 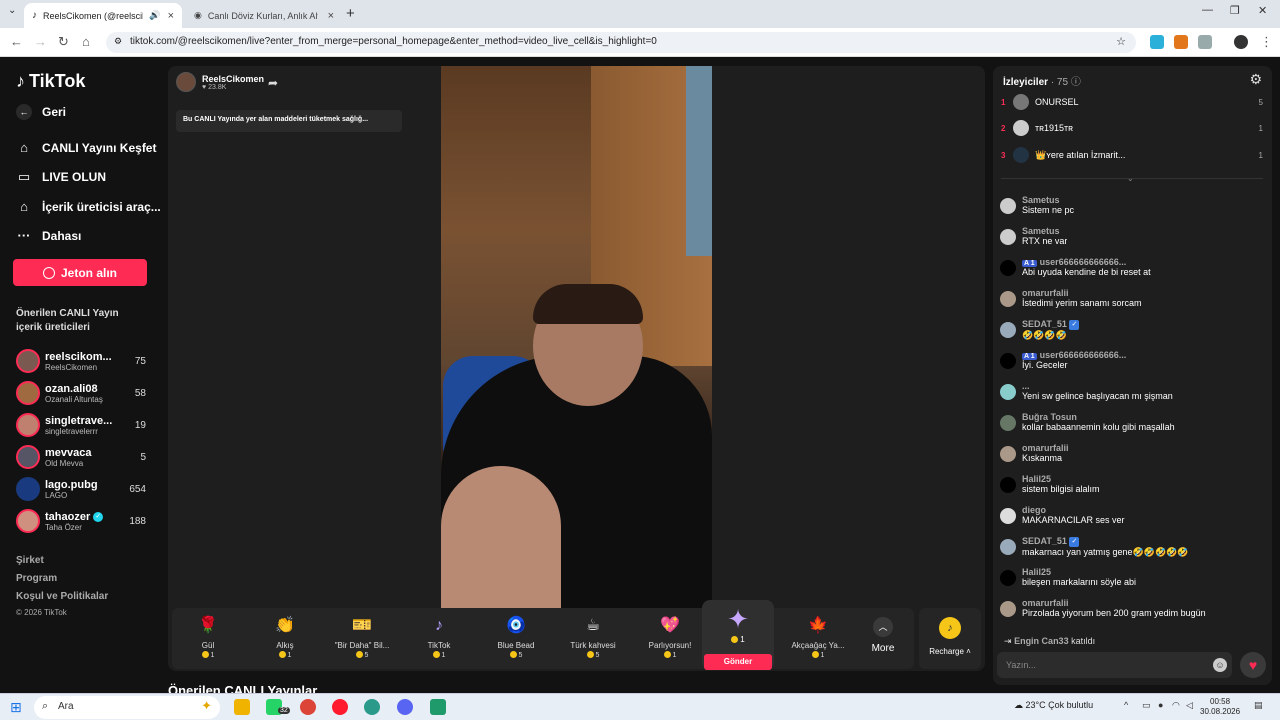 What do you see at coordinates (670, 638) in the screenshot?
I see `gift-item-shining: 💖 Parlıyorsun! 1` at bounding box center [670, 638].